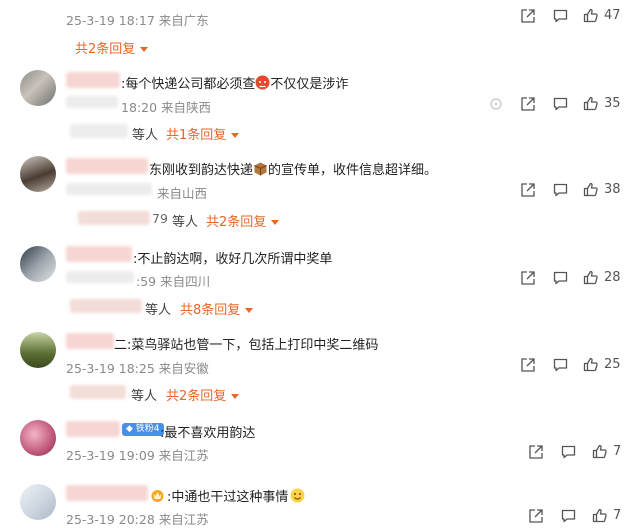  I want to click on comment-meta: 25-3-19 19:09 来自江苏, so click(137, 455).